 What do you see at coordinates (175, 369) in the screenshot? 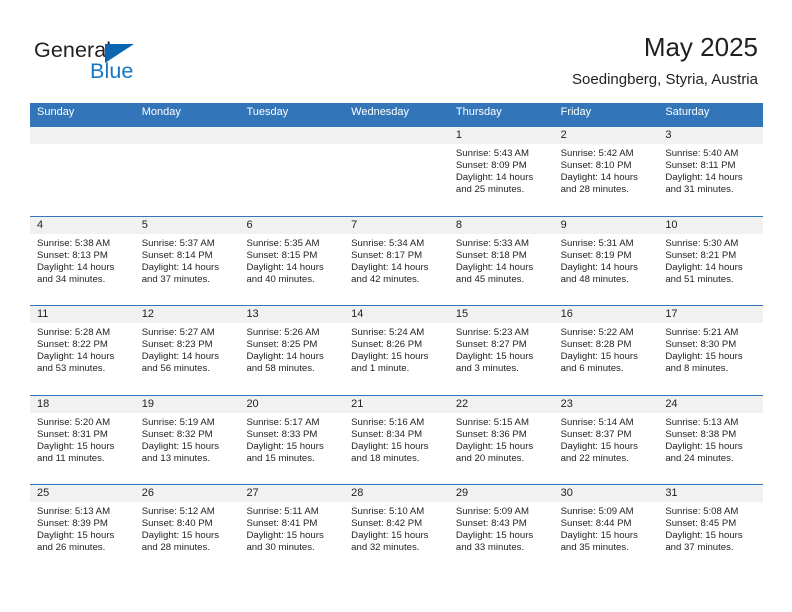
I see `daylight-text-line2: and 56 minutes.` at bounding box center [175, 369].